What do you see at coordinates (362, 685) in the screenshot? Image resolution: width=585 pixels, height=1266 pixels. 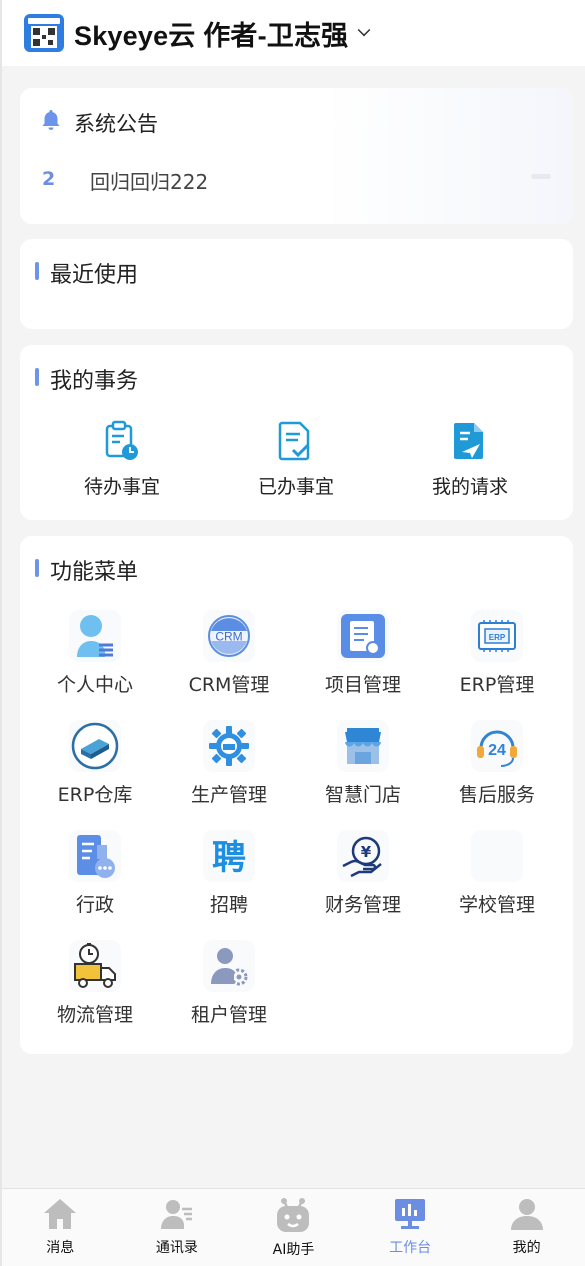 I see `menu-item-label: 项目管理` at bounding box center [362, 685].